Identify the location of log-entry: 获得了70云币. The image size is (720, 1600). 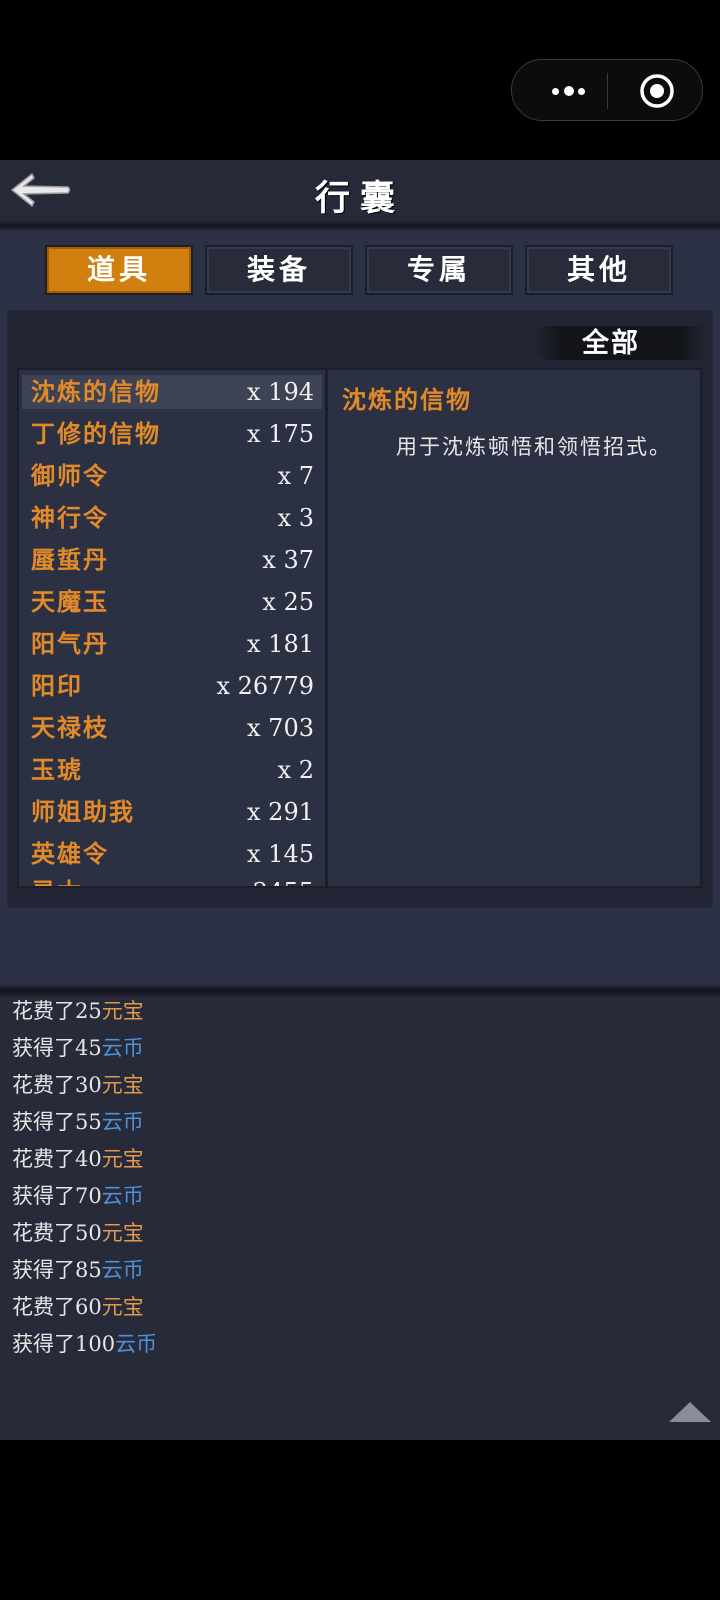
(78, 1196).